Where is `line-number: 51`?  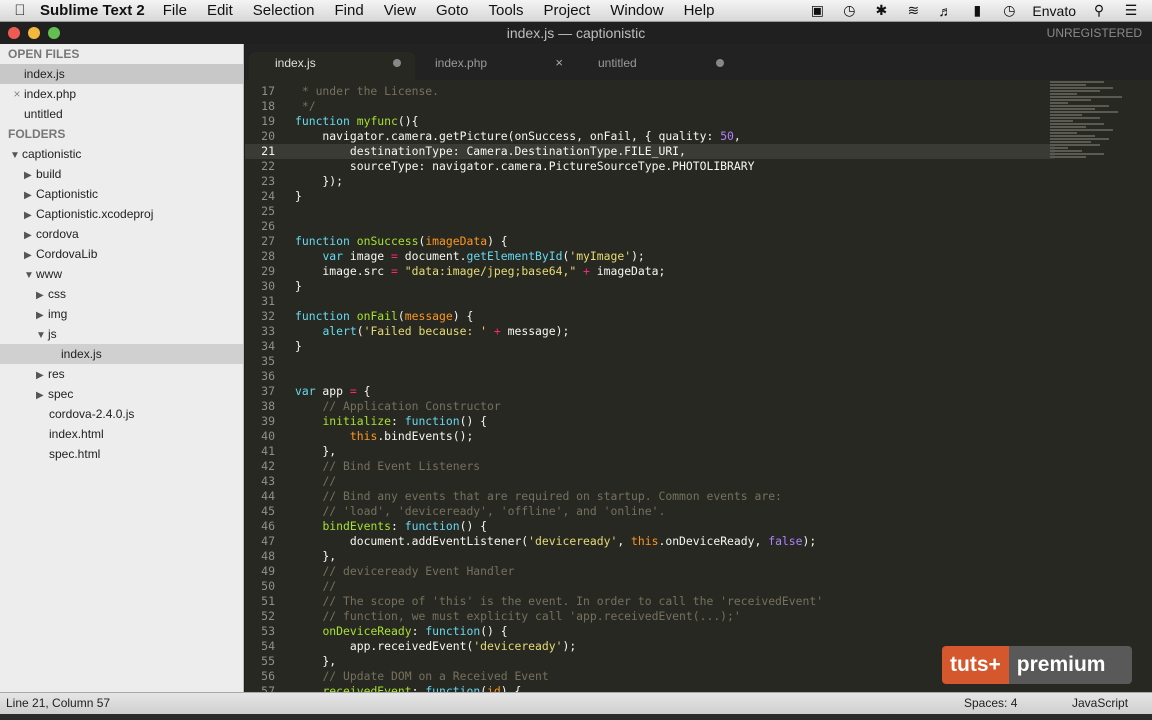 line-number: 51 is located at coordinates (268, 601).